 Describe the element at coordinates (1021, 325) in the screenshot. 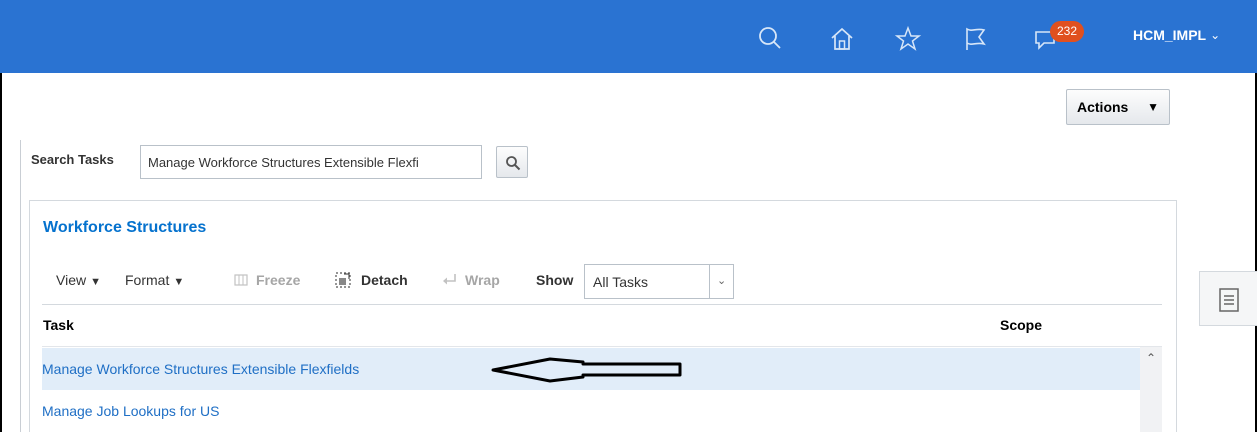

I see `column-header-scope: Scope` at that location.